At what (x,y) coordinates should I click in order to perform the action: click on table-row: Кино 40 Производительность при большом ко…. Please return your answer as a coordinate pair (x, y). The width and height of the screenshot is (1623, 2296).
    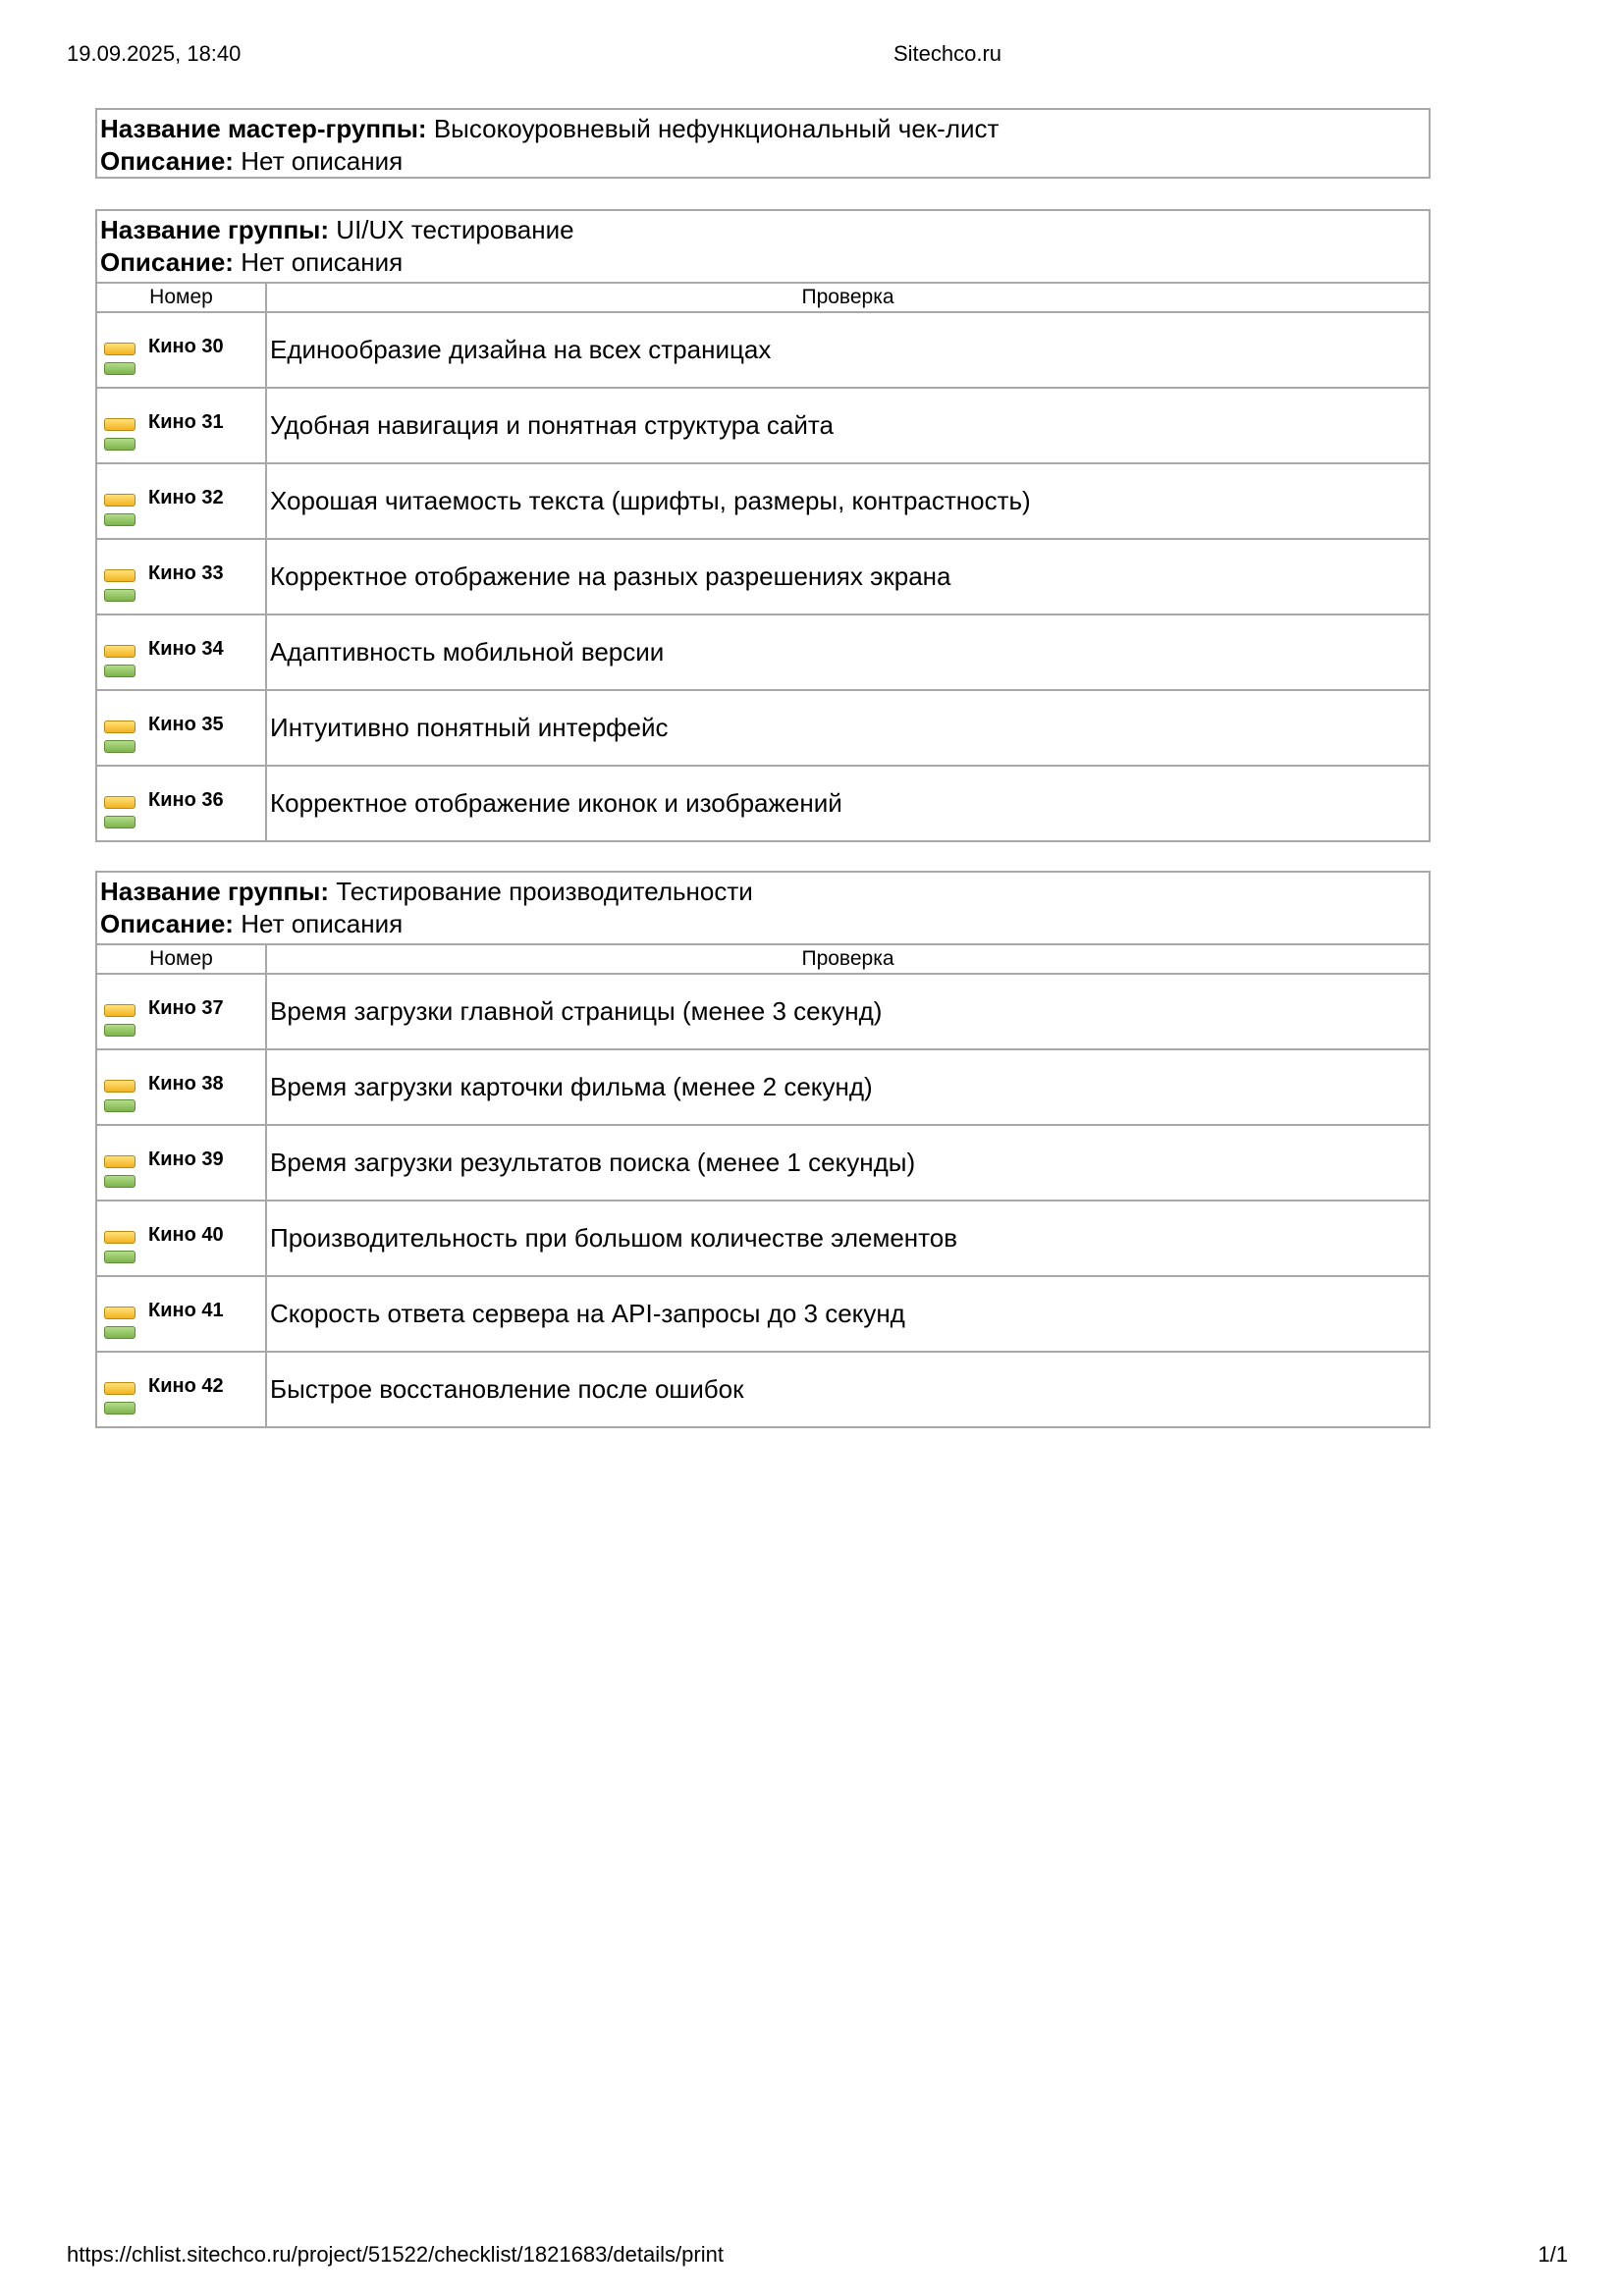
    Looking at the image, I should click on (763, 1238).